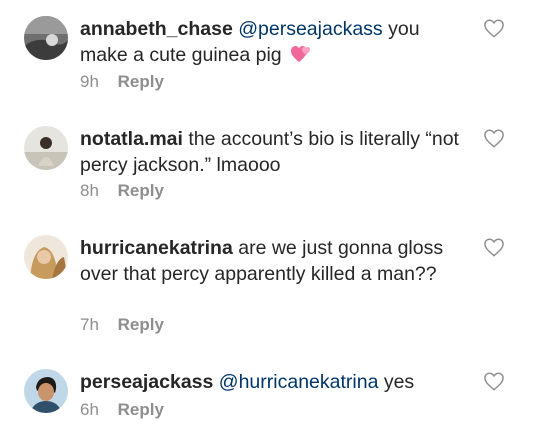 The image size is (540, 434). I want to click on comment-time: 7h, so click(89, 324).